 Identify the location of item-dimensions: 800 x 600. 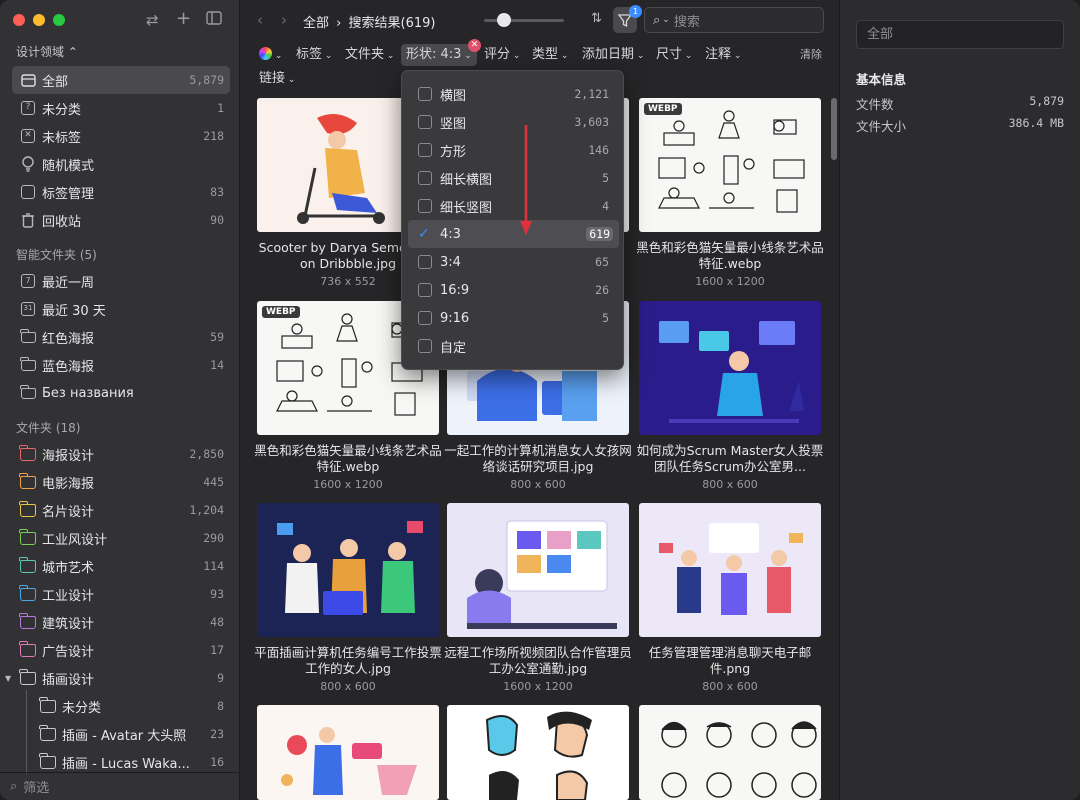
(730, 686).